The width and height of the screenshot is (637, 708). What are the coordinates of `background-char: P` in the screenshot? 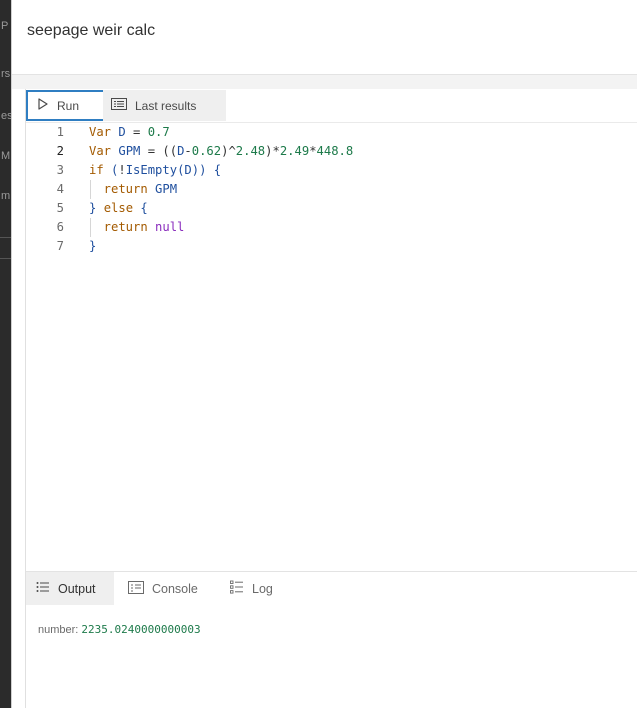 It's located at (5, 26).